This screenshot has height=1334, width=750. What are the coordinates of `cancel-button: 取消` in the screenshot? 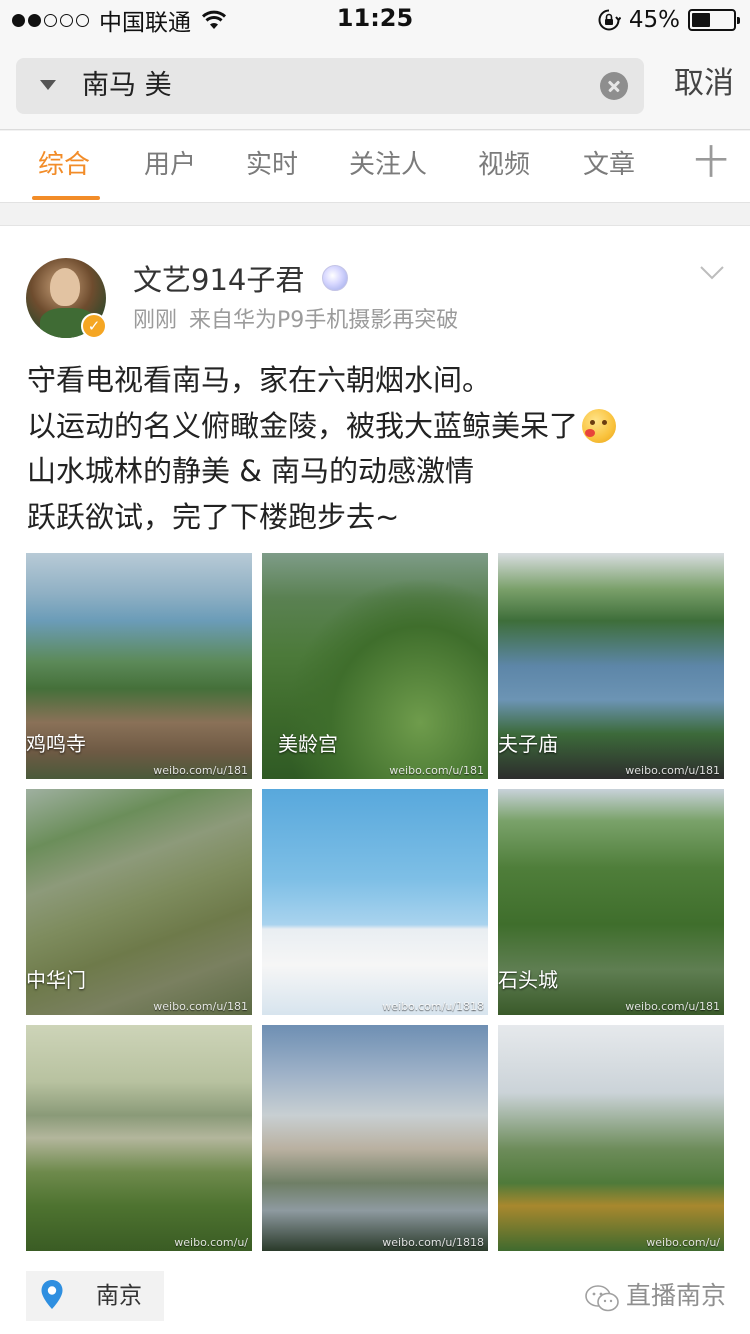 It's located at (704, 84).